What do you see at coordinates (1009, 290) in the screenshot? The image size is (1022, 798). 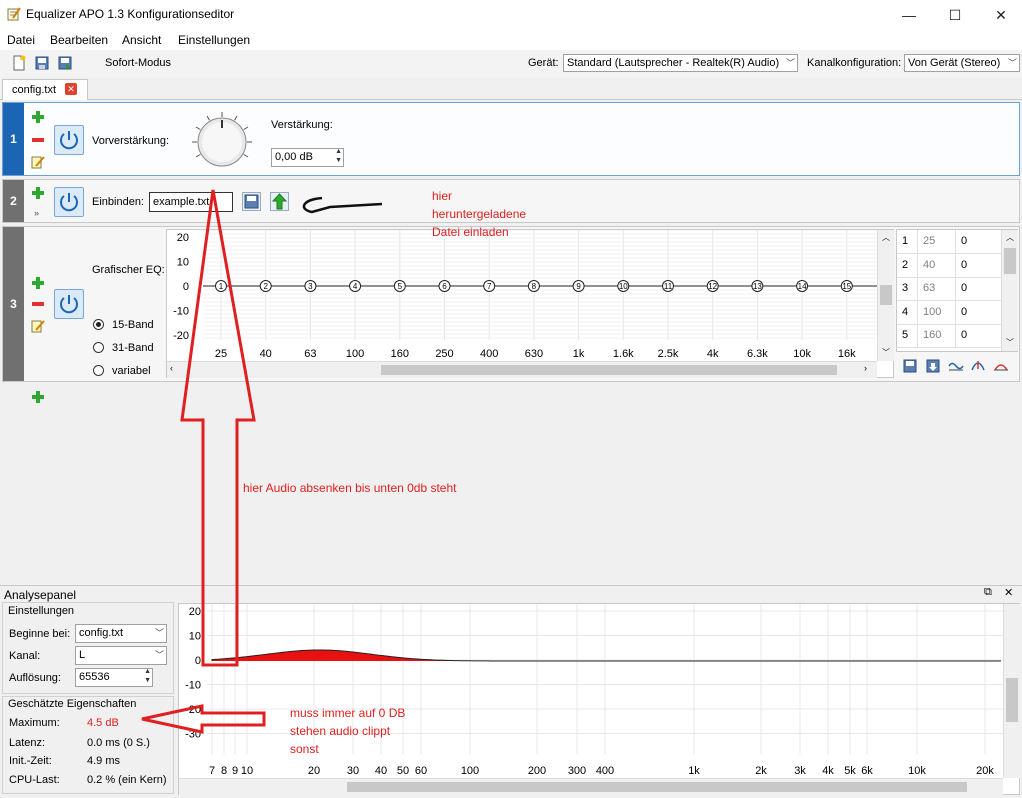 I see `table-vertical-scrollbar: ︿ ﹀` at bounding box center [1009, 290].